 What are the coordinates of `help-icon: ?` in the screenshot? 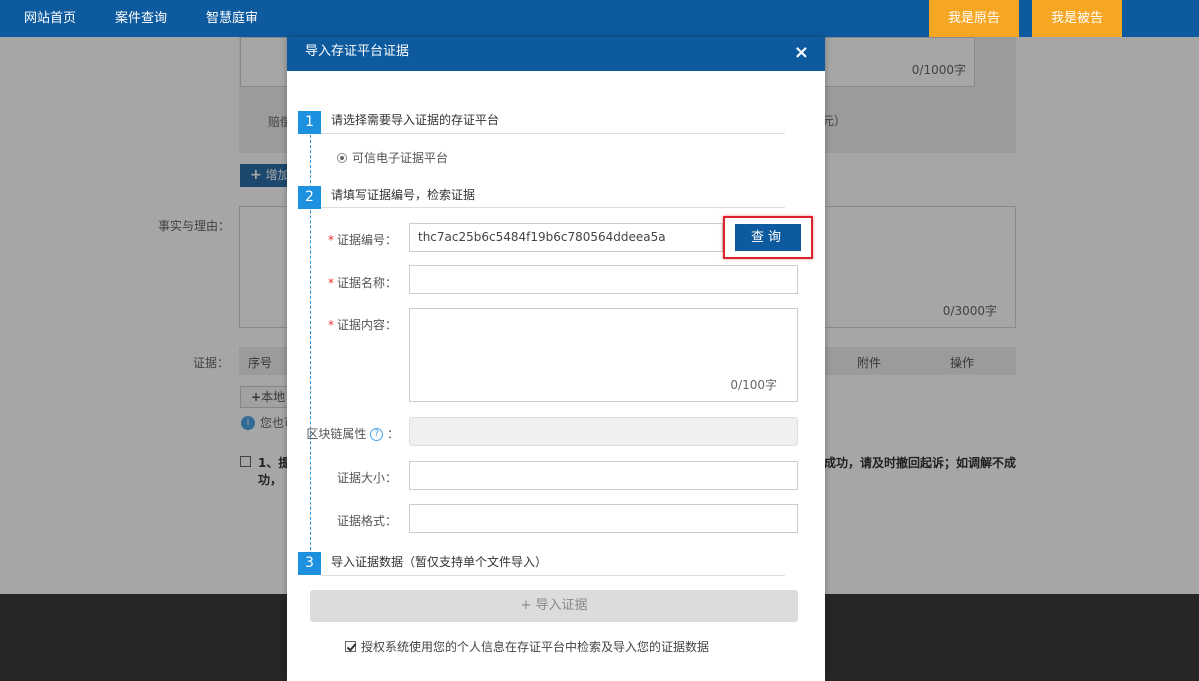 It's located at (377, 434).